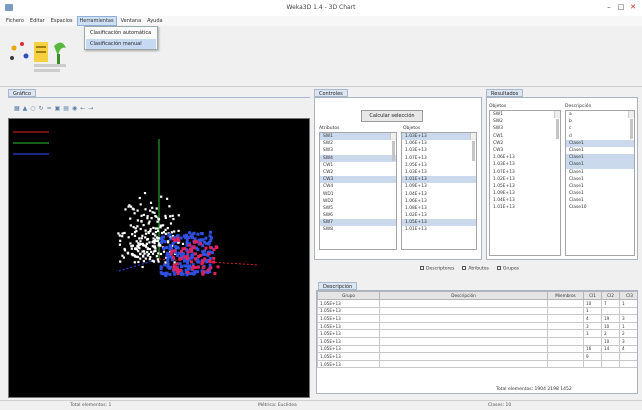  What do you see at coordinates (437, 269) in the screenshot?
I see `checkbox-descriptores: Descriptores` at bounding box center [437, 269].